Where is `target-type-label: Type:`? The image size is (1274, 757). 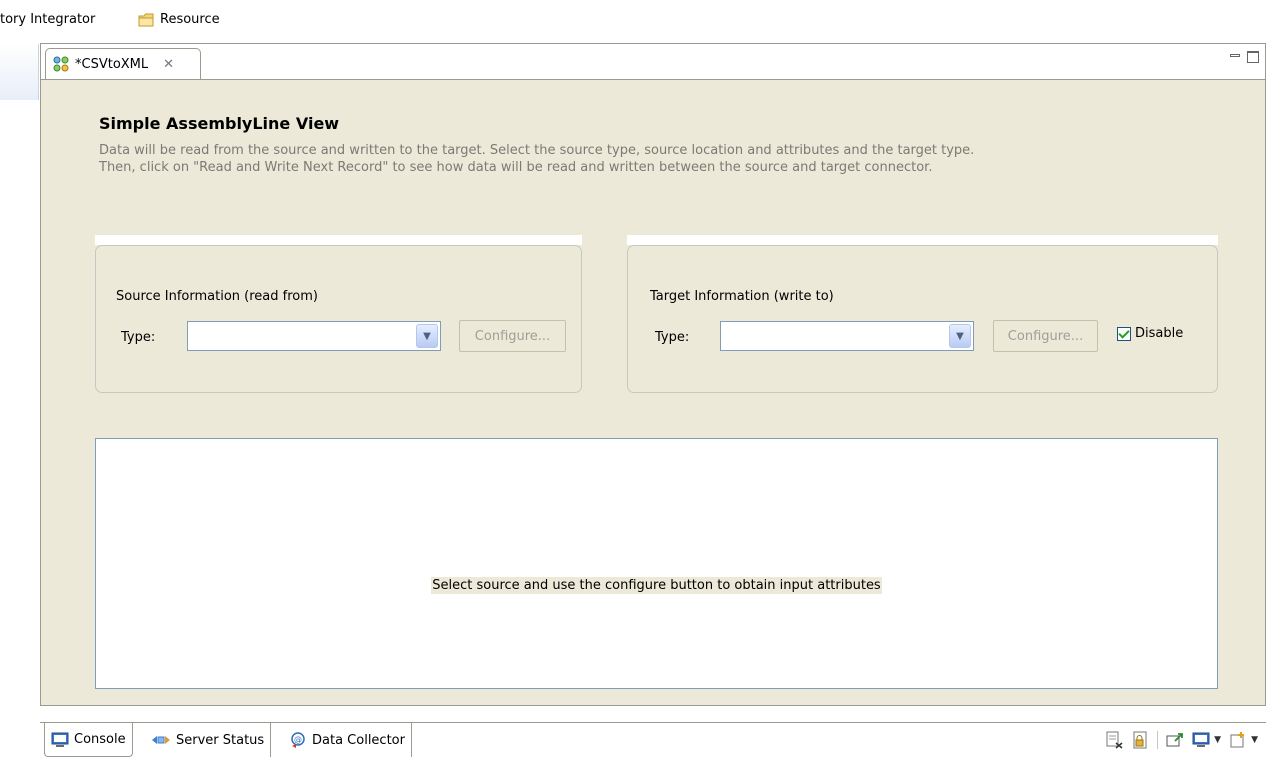 target-type-label: Type: is located at coordinates (672, 337).